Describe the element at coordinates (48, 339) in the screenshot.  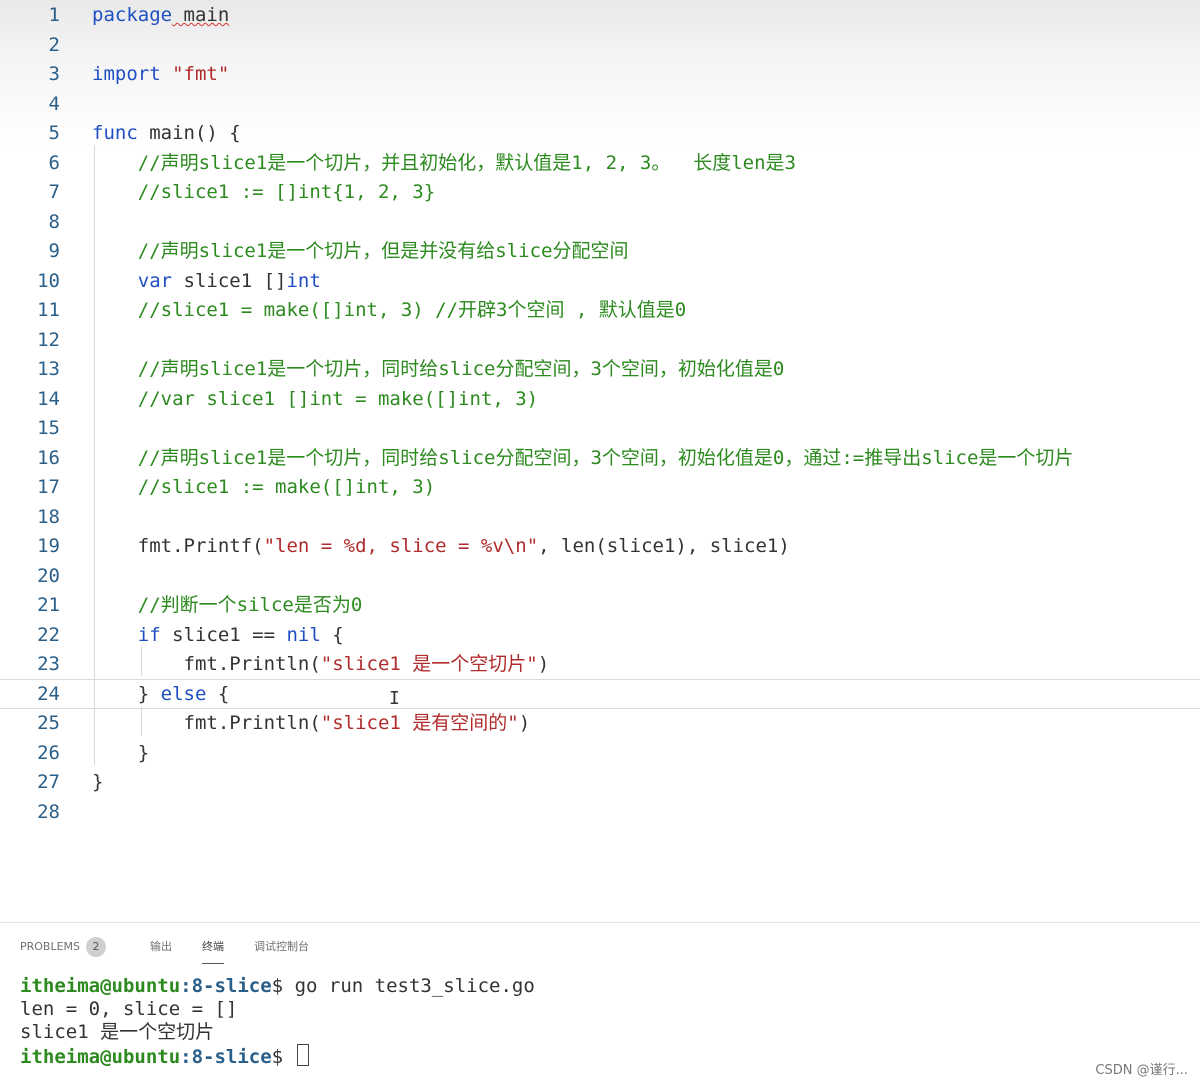
I see `line-number: 12` at that location.